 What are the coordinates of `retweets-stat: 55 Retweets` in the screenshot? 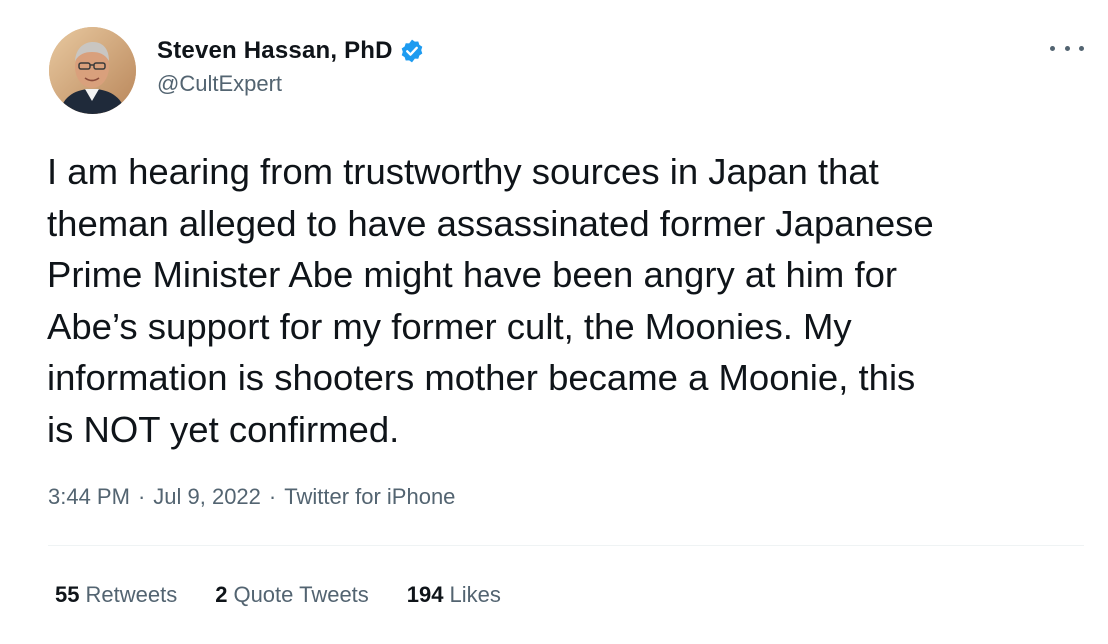 It's located at (116, 595).